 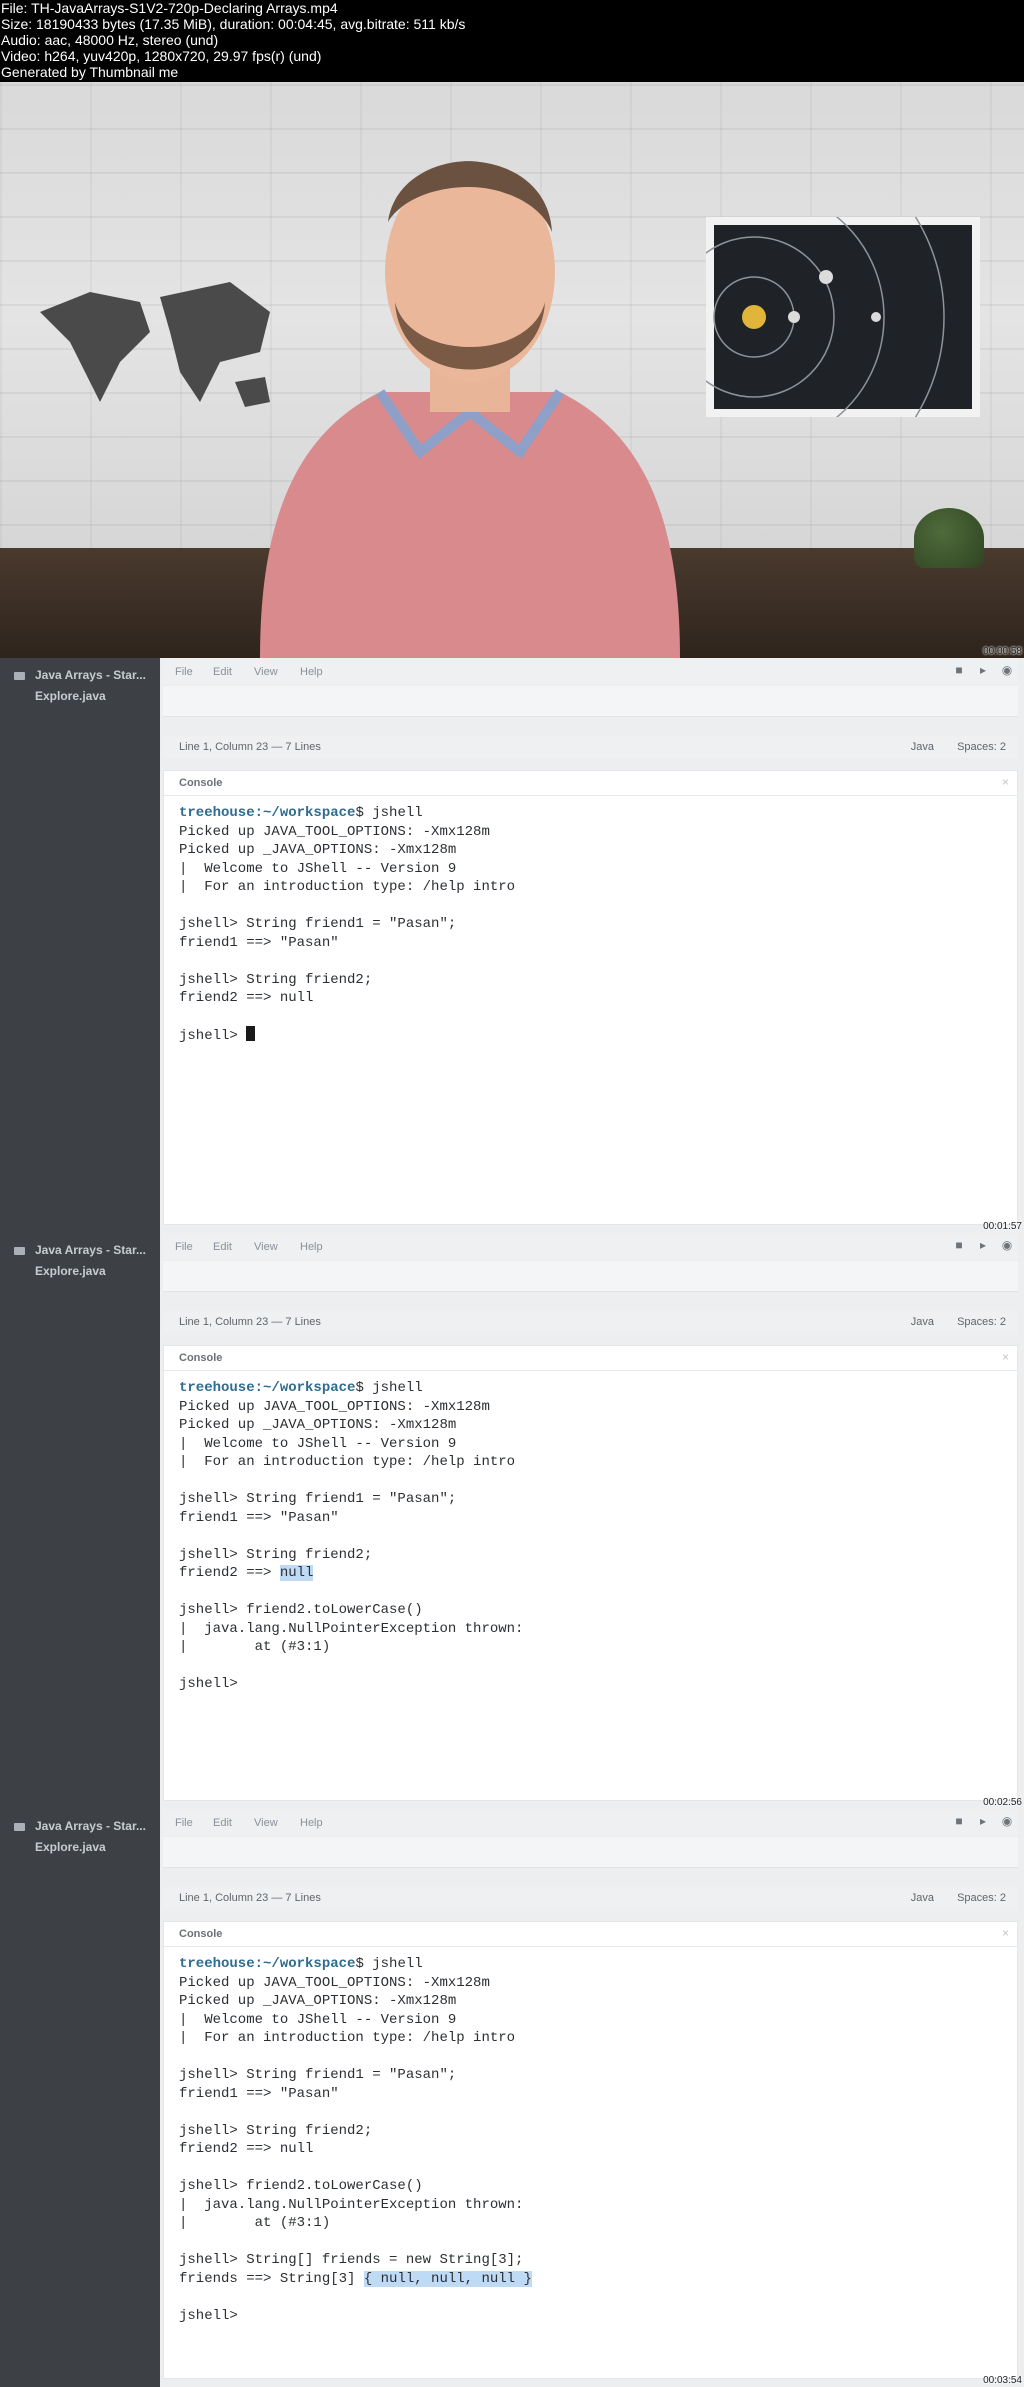 What do you see at coordinates (19, 1826) in the screenshot?
I see `folder-icon` at bounding box center [19, 1826].